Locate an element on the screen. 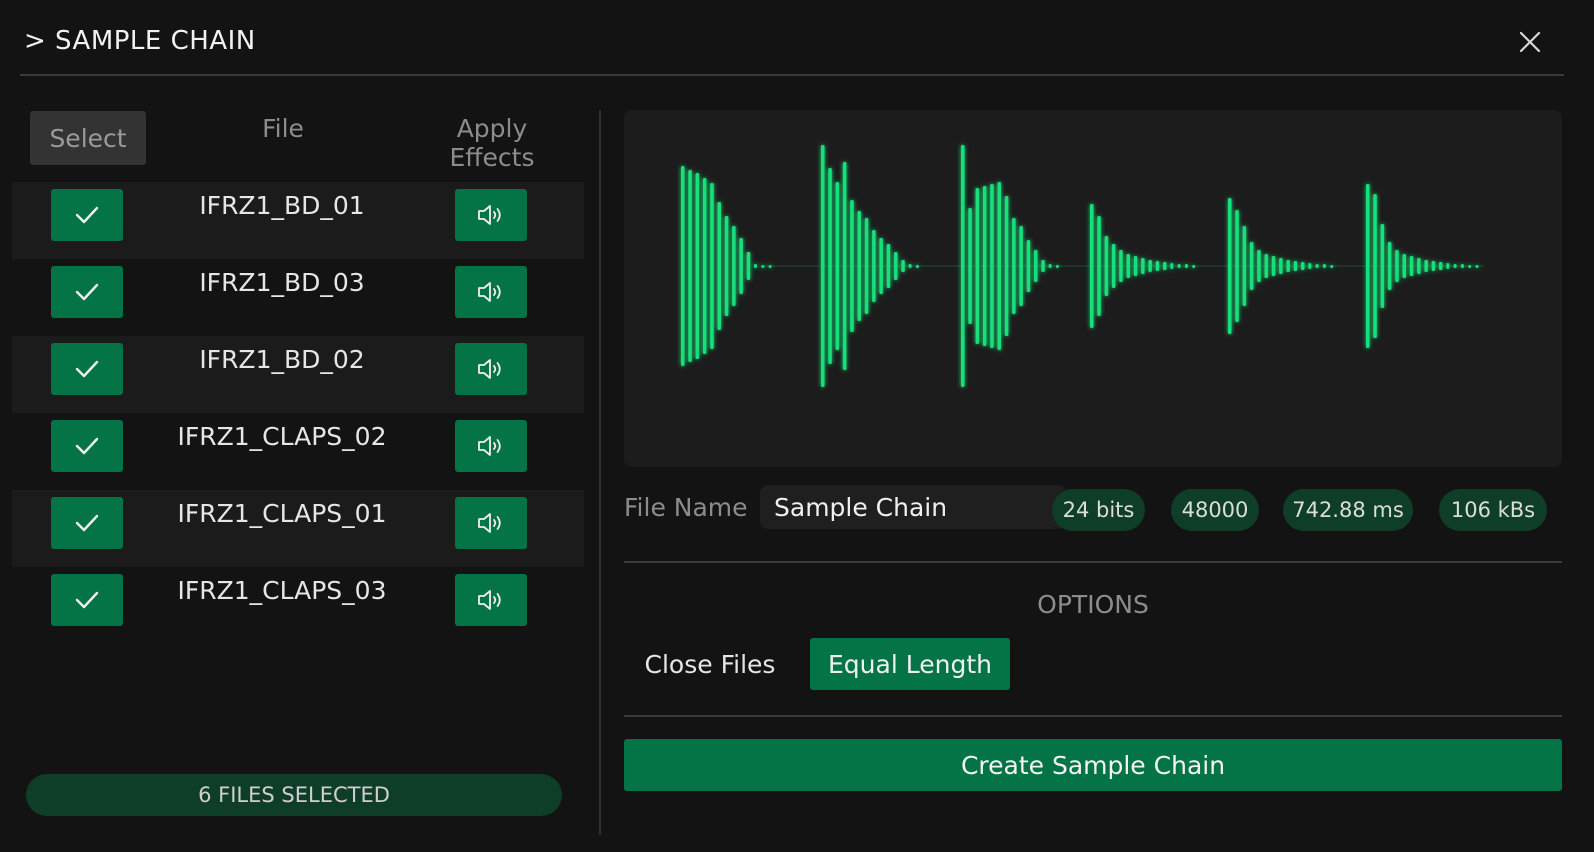 The image size is (1594, 852). options-heading: OPTIONS is located at coordinates (1093, 604).